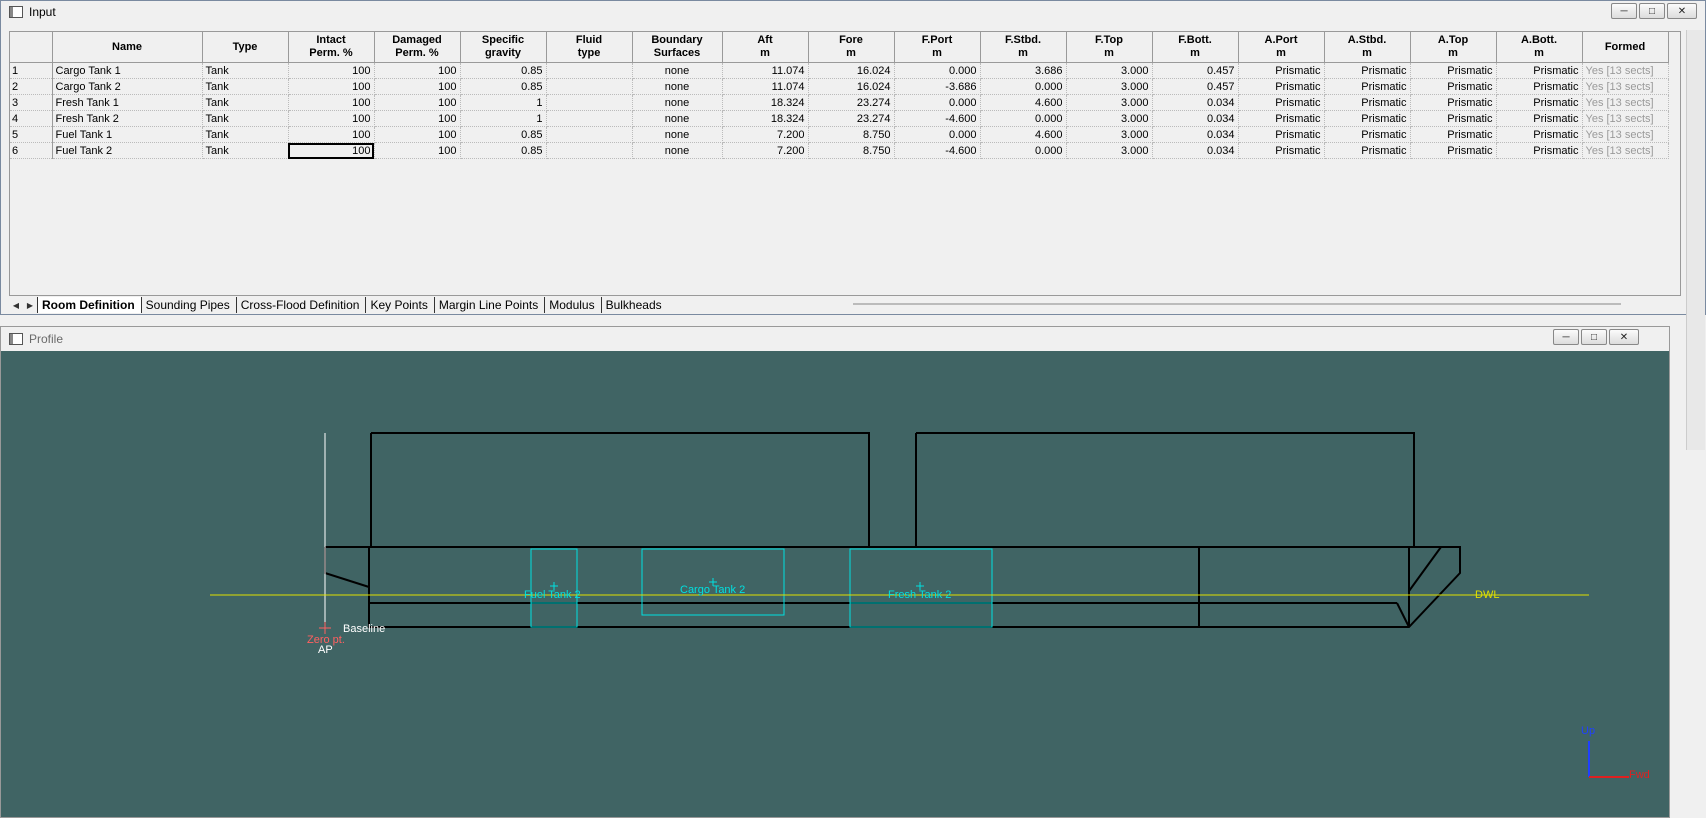  Describe the element at coordinates (835, 339) in the screenshot. I see `profile-titlebar: Profile ─ □ ✕` at that location.